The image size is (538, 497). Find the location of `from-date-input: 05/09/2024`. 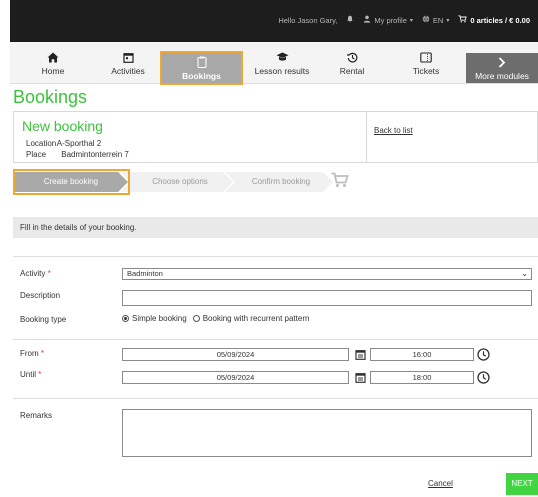

from-date-input: 05/09/2024 is located at coordinates (235, 354).